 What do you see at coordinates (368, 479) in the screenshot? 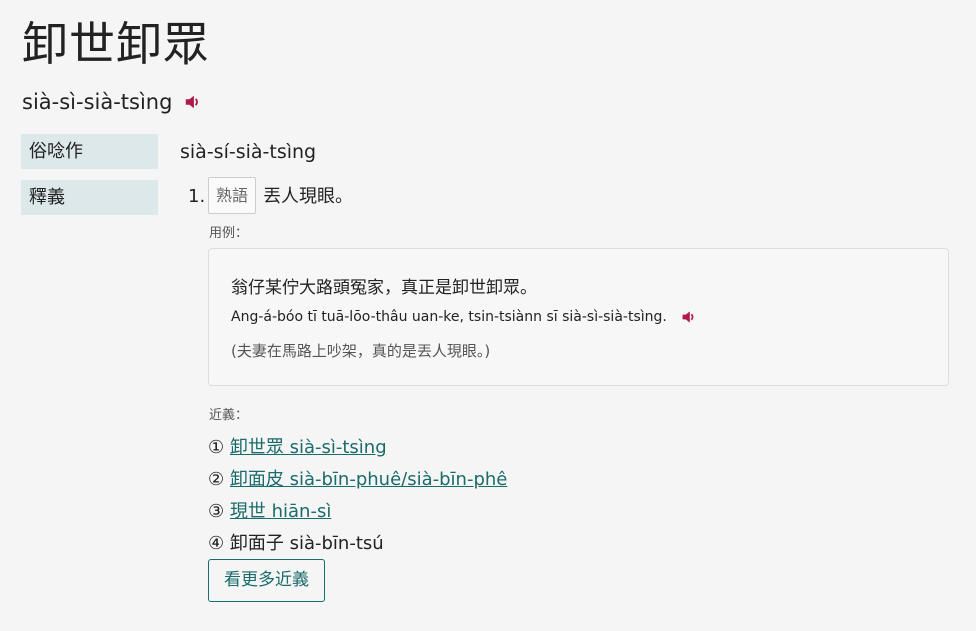
I see `synonym-link: 卸面皮 sià-bīn-phuê/sià-bīn-phê` at bounding box center [368, 479].